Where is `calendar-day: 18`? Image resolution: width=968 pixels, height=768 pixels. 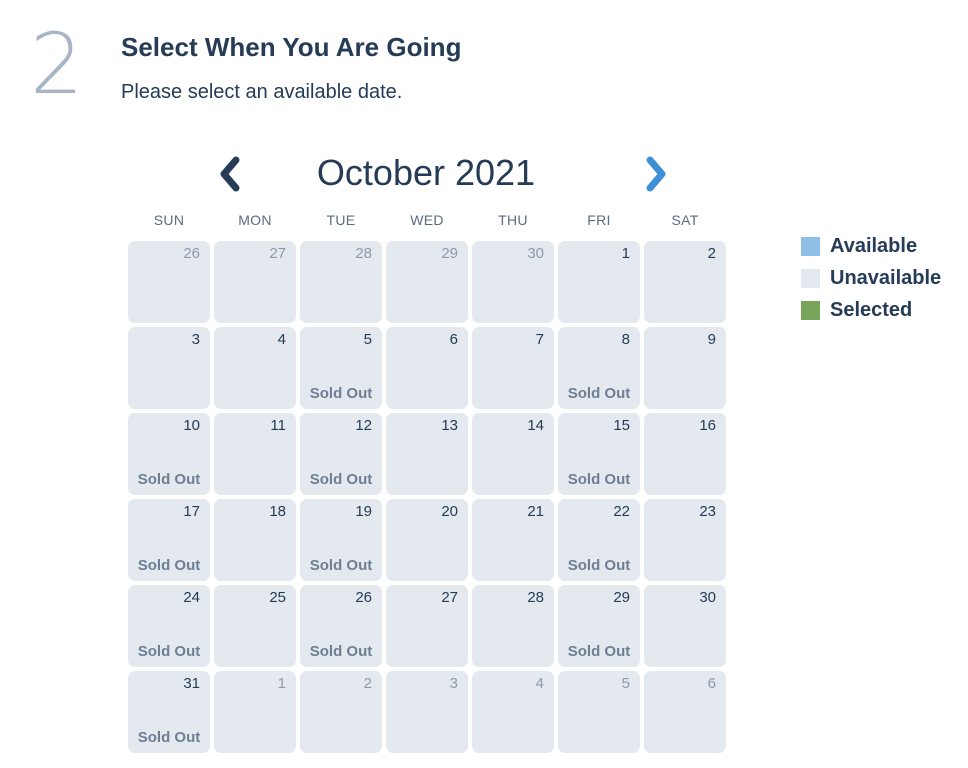
calendar-day: 18 is located at coordinates (255, 540).